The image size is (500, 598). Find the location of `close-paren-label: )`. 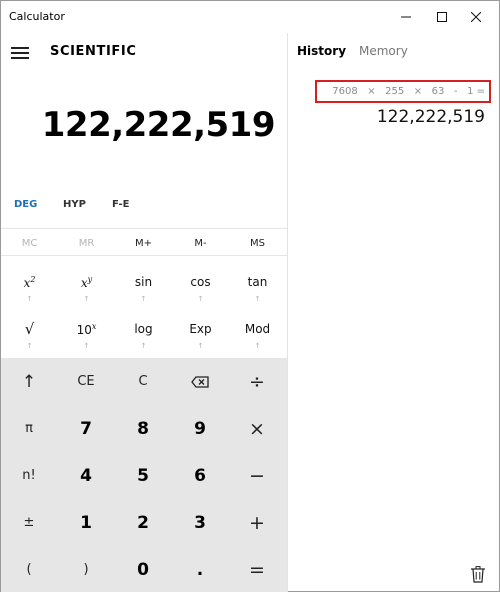

close-paren-label: ) is located at coordinates (86, 569).